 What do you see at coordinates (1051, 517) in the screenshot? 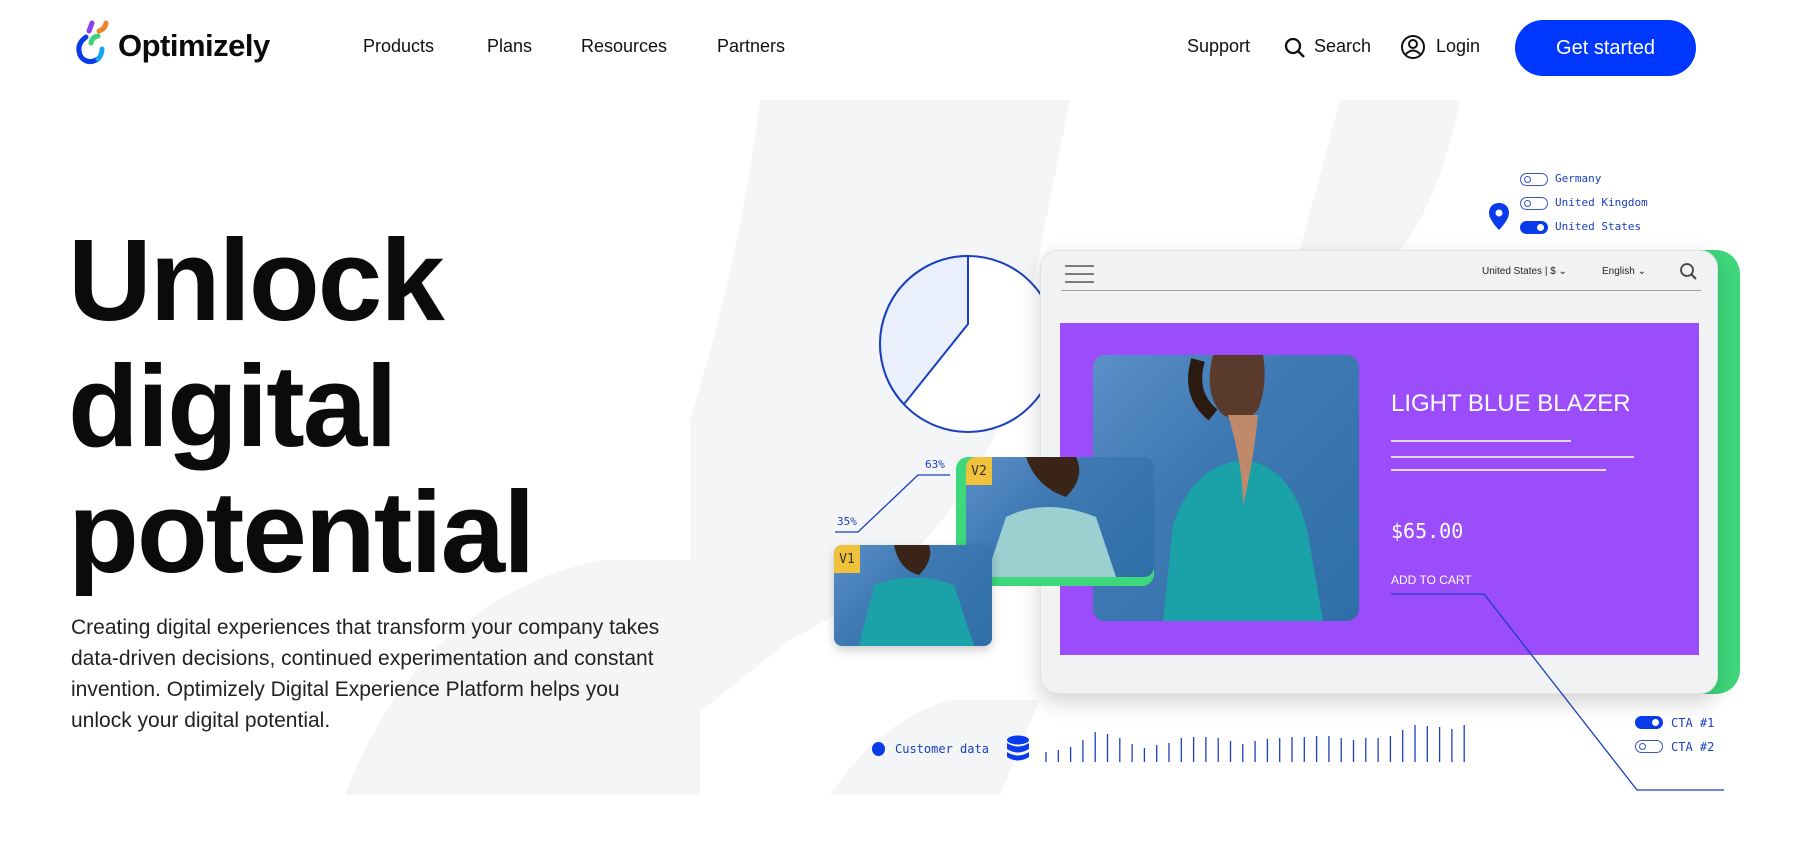
I see `model-illustration` at bounding box center [1051, 517].